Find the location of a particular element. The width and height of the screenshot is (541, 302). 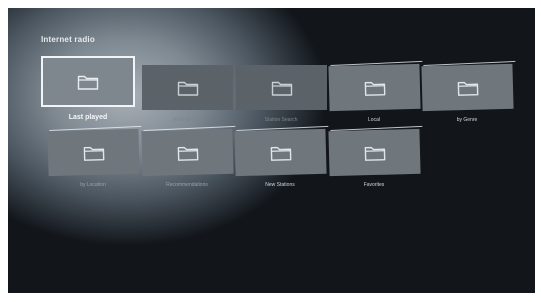

tile-label-last-played: Last played is located at coordinates (88, 117).